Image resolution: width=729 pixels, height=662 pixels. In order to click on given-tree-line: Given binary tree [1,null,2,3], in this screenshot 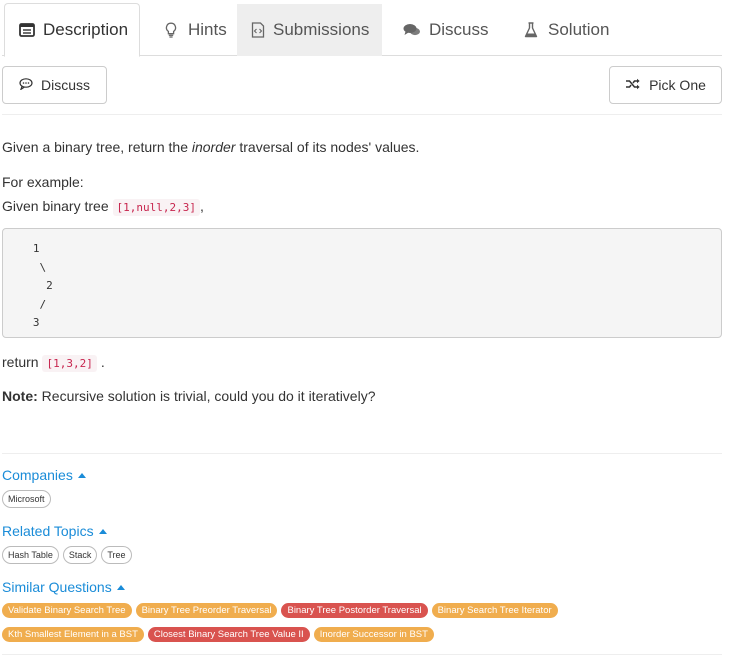, I will do `click(103, 207)`.